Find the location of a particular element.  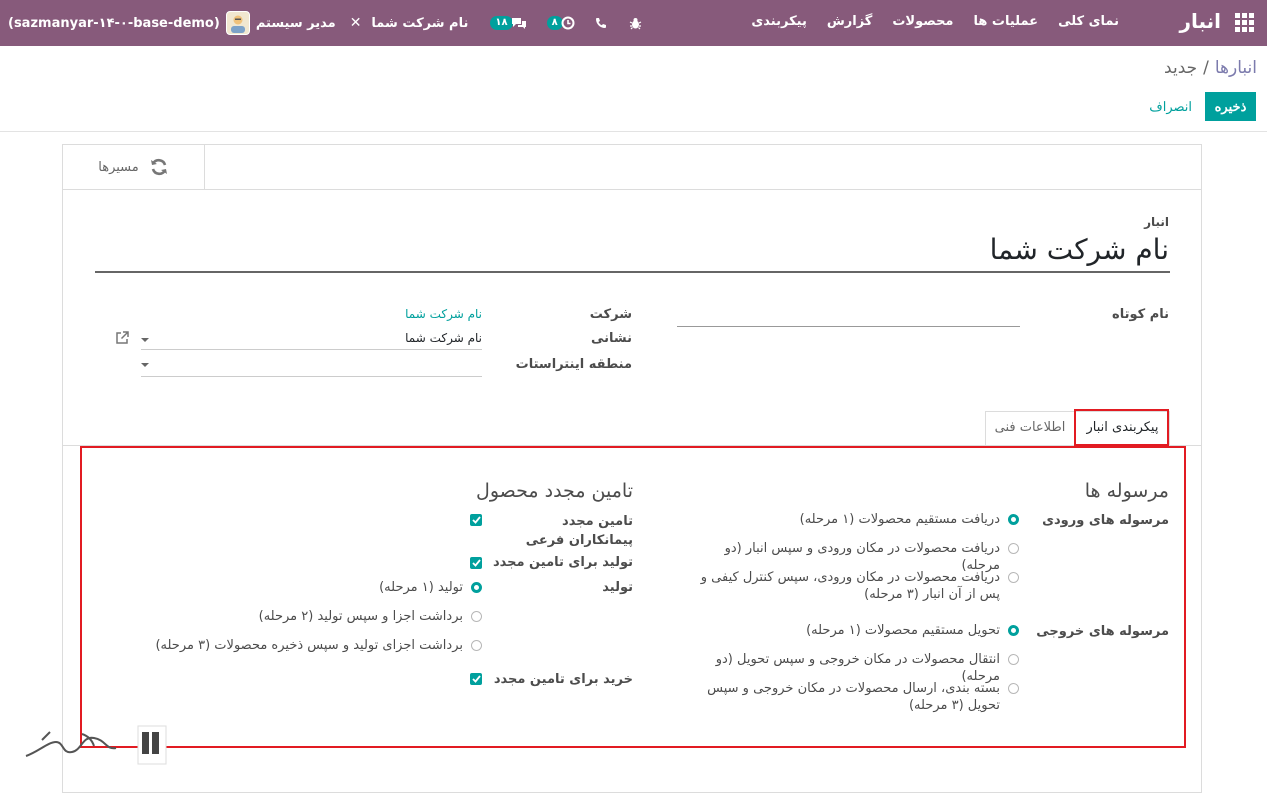

warehouse-label: انبار is located at coordinates (1156, 222).